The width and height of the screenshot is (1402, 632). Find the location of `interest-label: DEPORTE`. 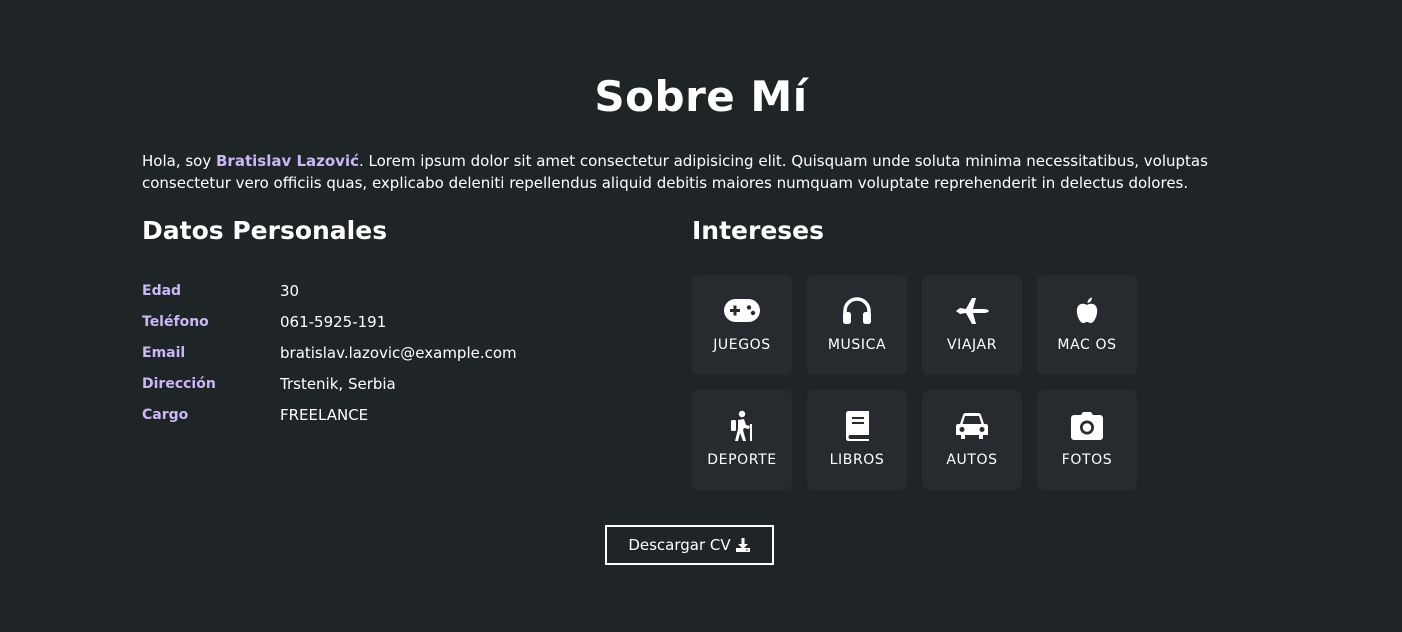

interest-label: DEPORTE is located at coordinates (742, 460).